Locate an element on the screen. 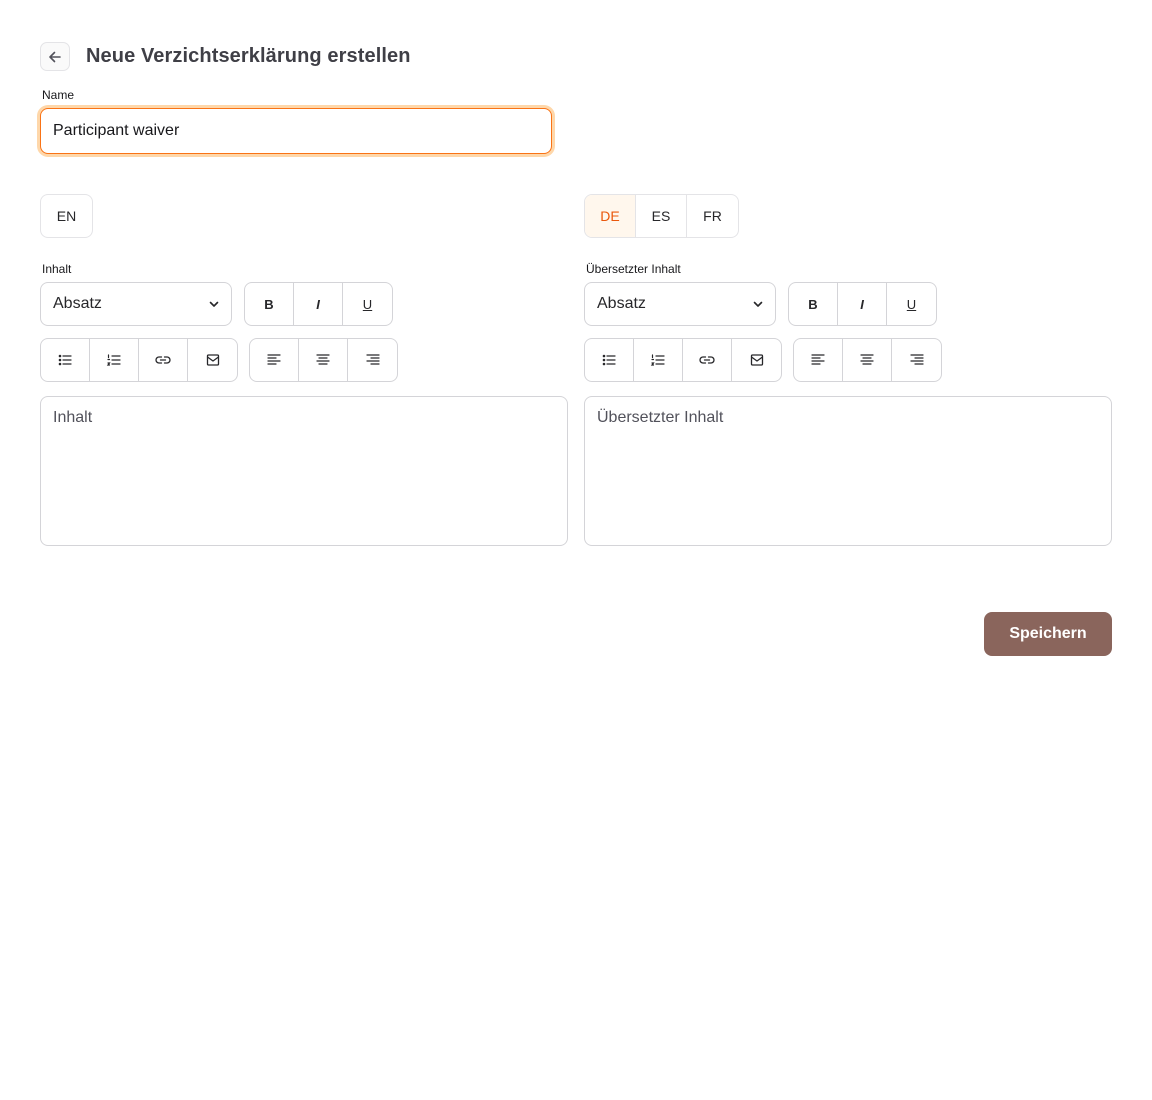  page-title: Neue Verzichtserklärung erstellen is located at coordinates (248, 56).